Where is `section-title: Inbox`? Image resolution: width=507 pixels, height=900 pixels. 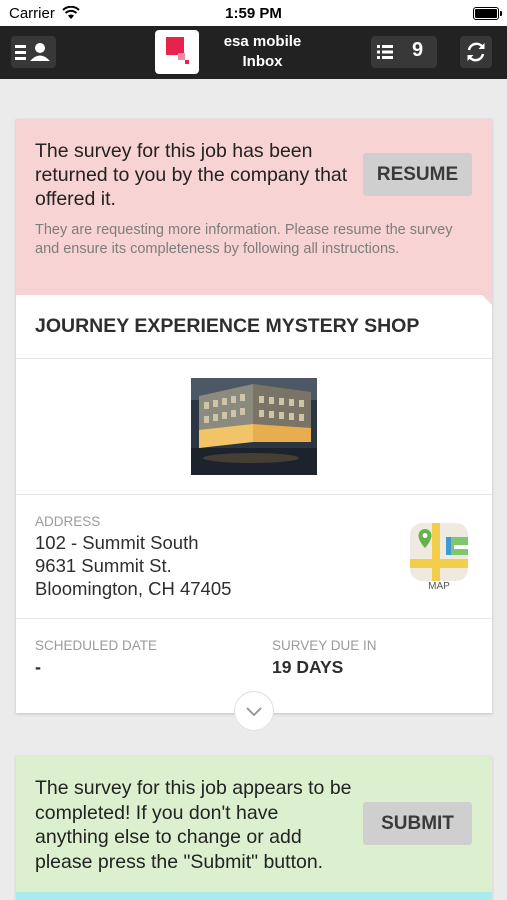
section-title: Inbox is located at coordinates (262, 61).